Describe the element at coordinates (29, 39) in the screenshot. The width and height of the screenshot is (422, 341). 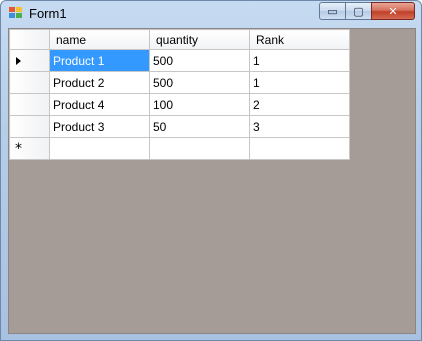
I see `top-left-header-cell` at that location.